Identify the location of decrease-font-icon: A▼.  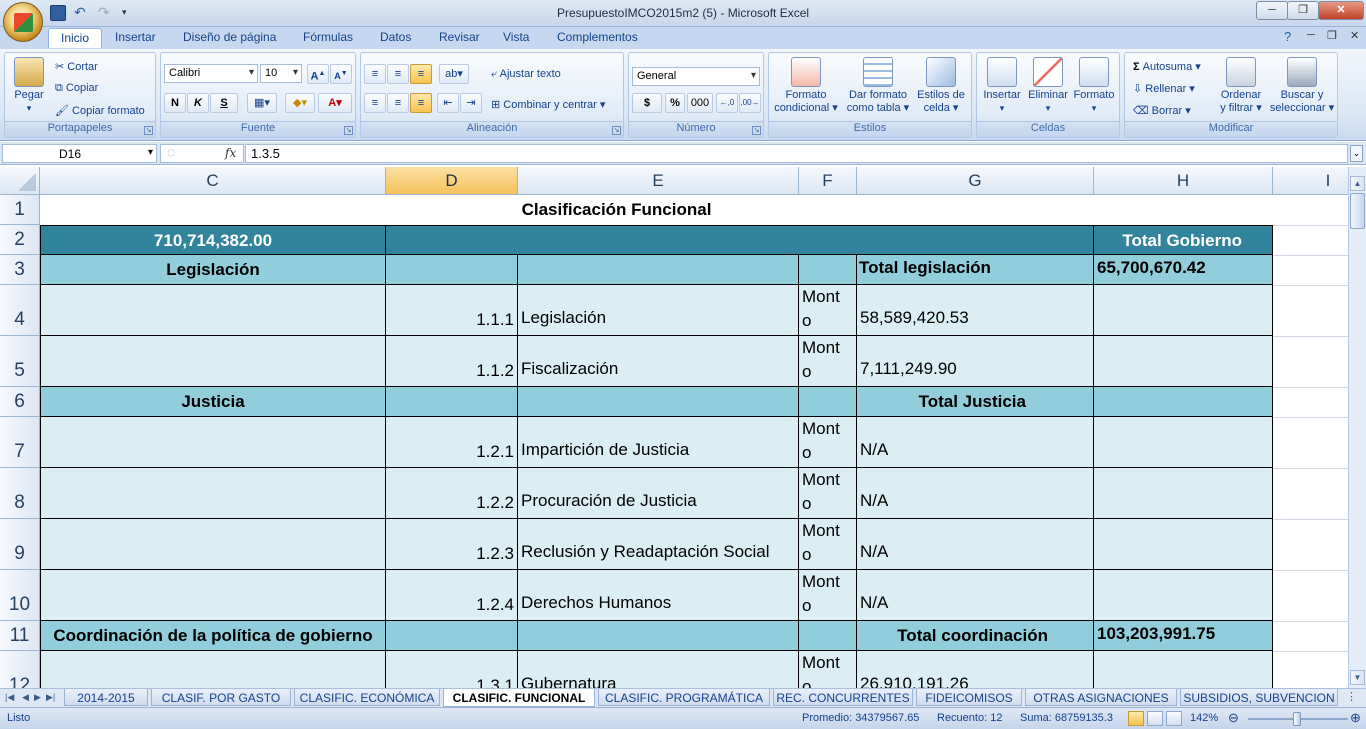
(341, 74).